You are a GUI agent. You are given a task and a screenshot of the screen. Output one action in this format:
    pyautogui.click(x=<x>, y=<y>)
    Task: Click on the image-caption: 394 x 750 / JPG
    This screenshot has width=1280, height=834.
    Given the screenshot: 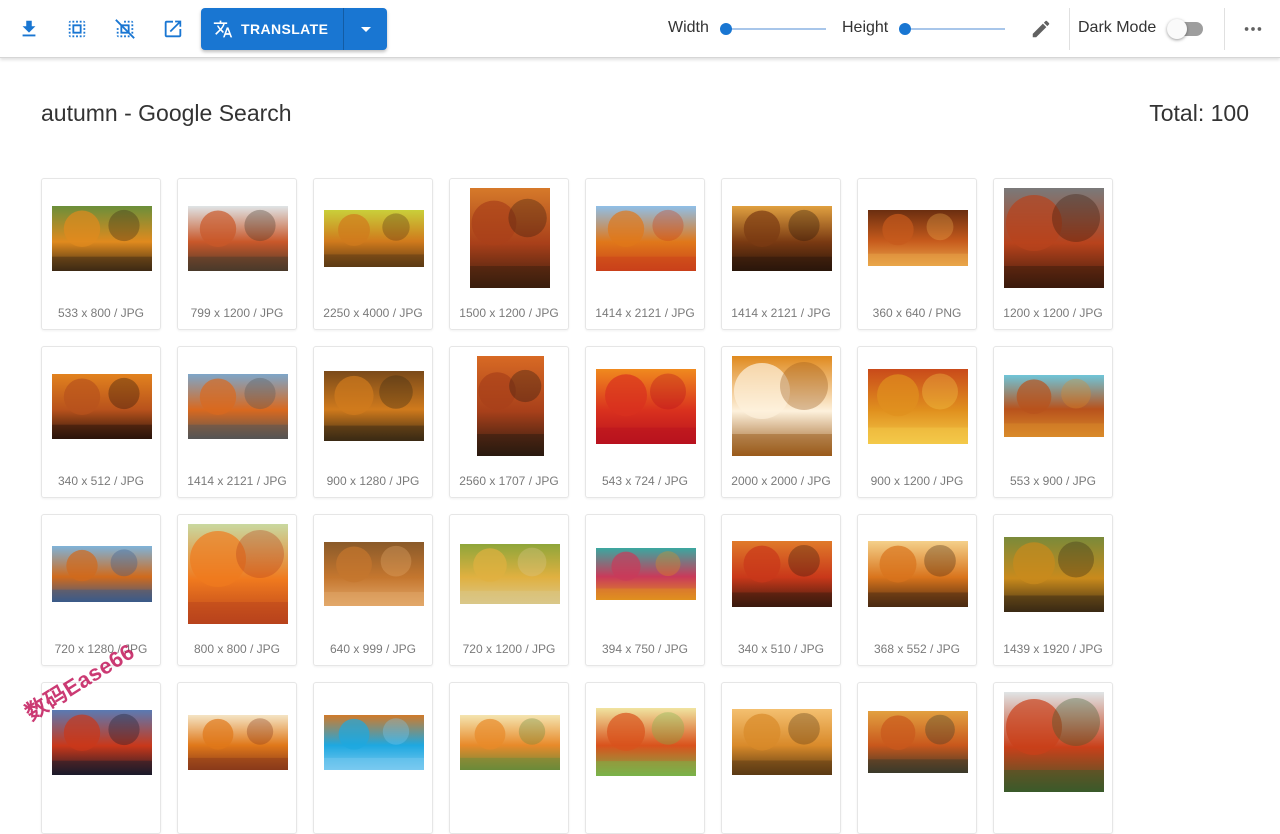 What is the action you would take?
    pyautogui.click(x=645, y=649)
    